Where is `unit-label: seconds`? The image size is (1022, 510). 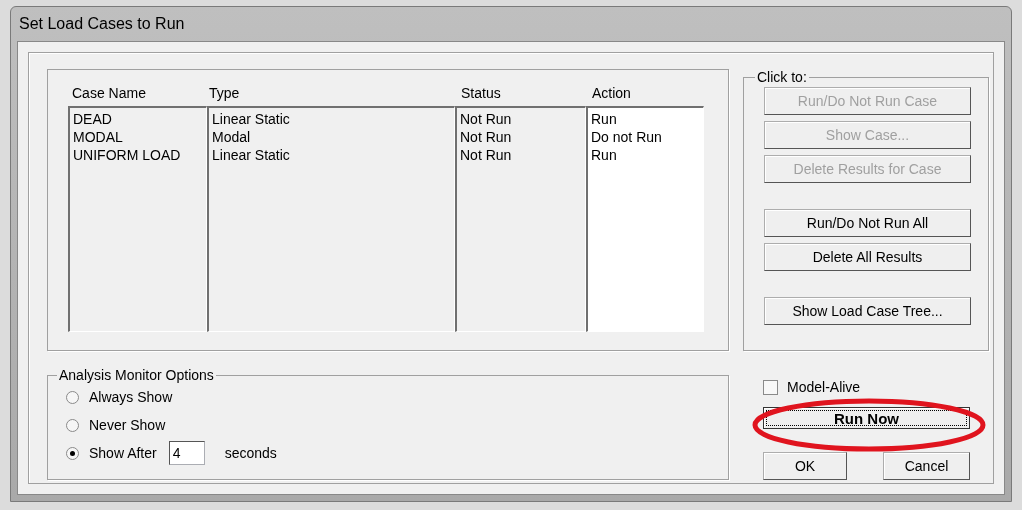 unit-label: seconds is located at coordinates (250, 453).